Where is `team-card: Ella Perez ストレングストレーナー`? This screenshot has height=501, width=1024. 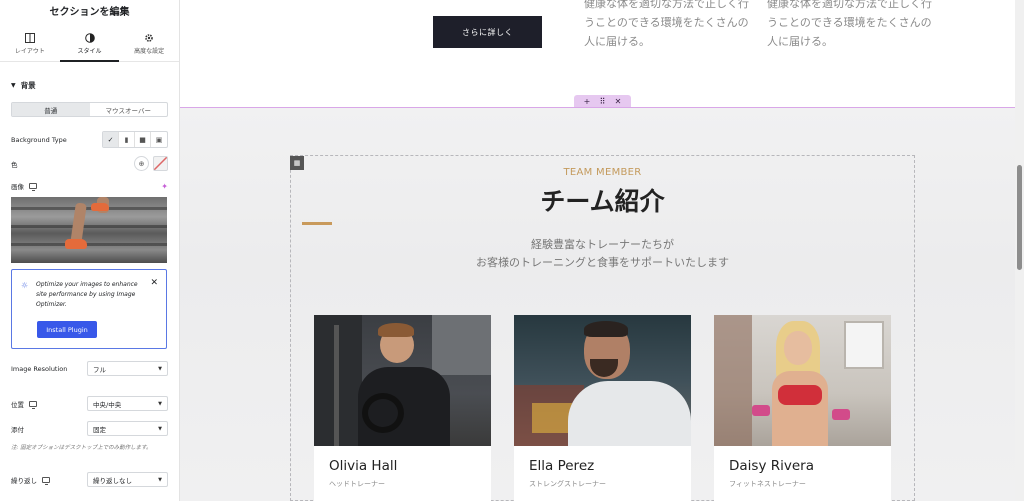 team-card: Ella Perez ストレングストレーナー is located at coordinates (602, 408).